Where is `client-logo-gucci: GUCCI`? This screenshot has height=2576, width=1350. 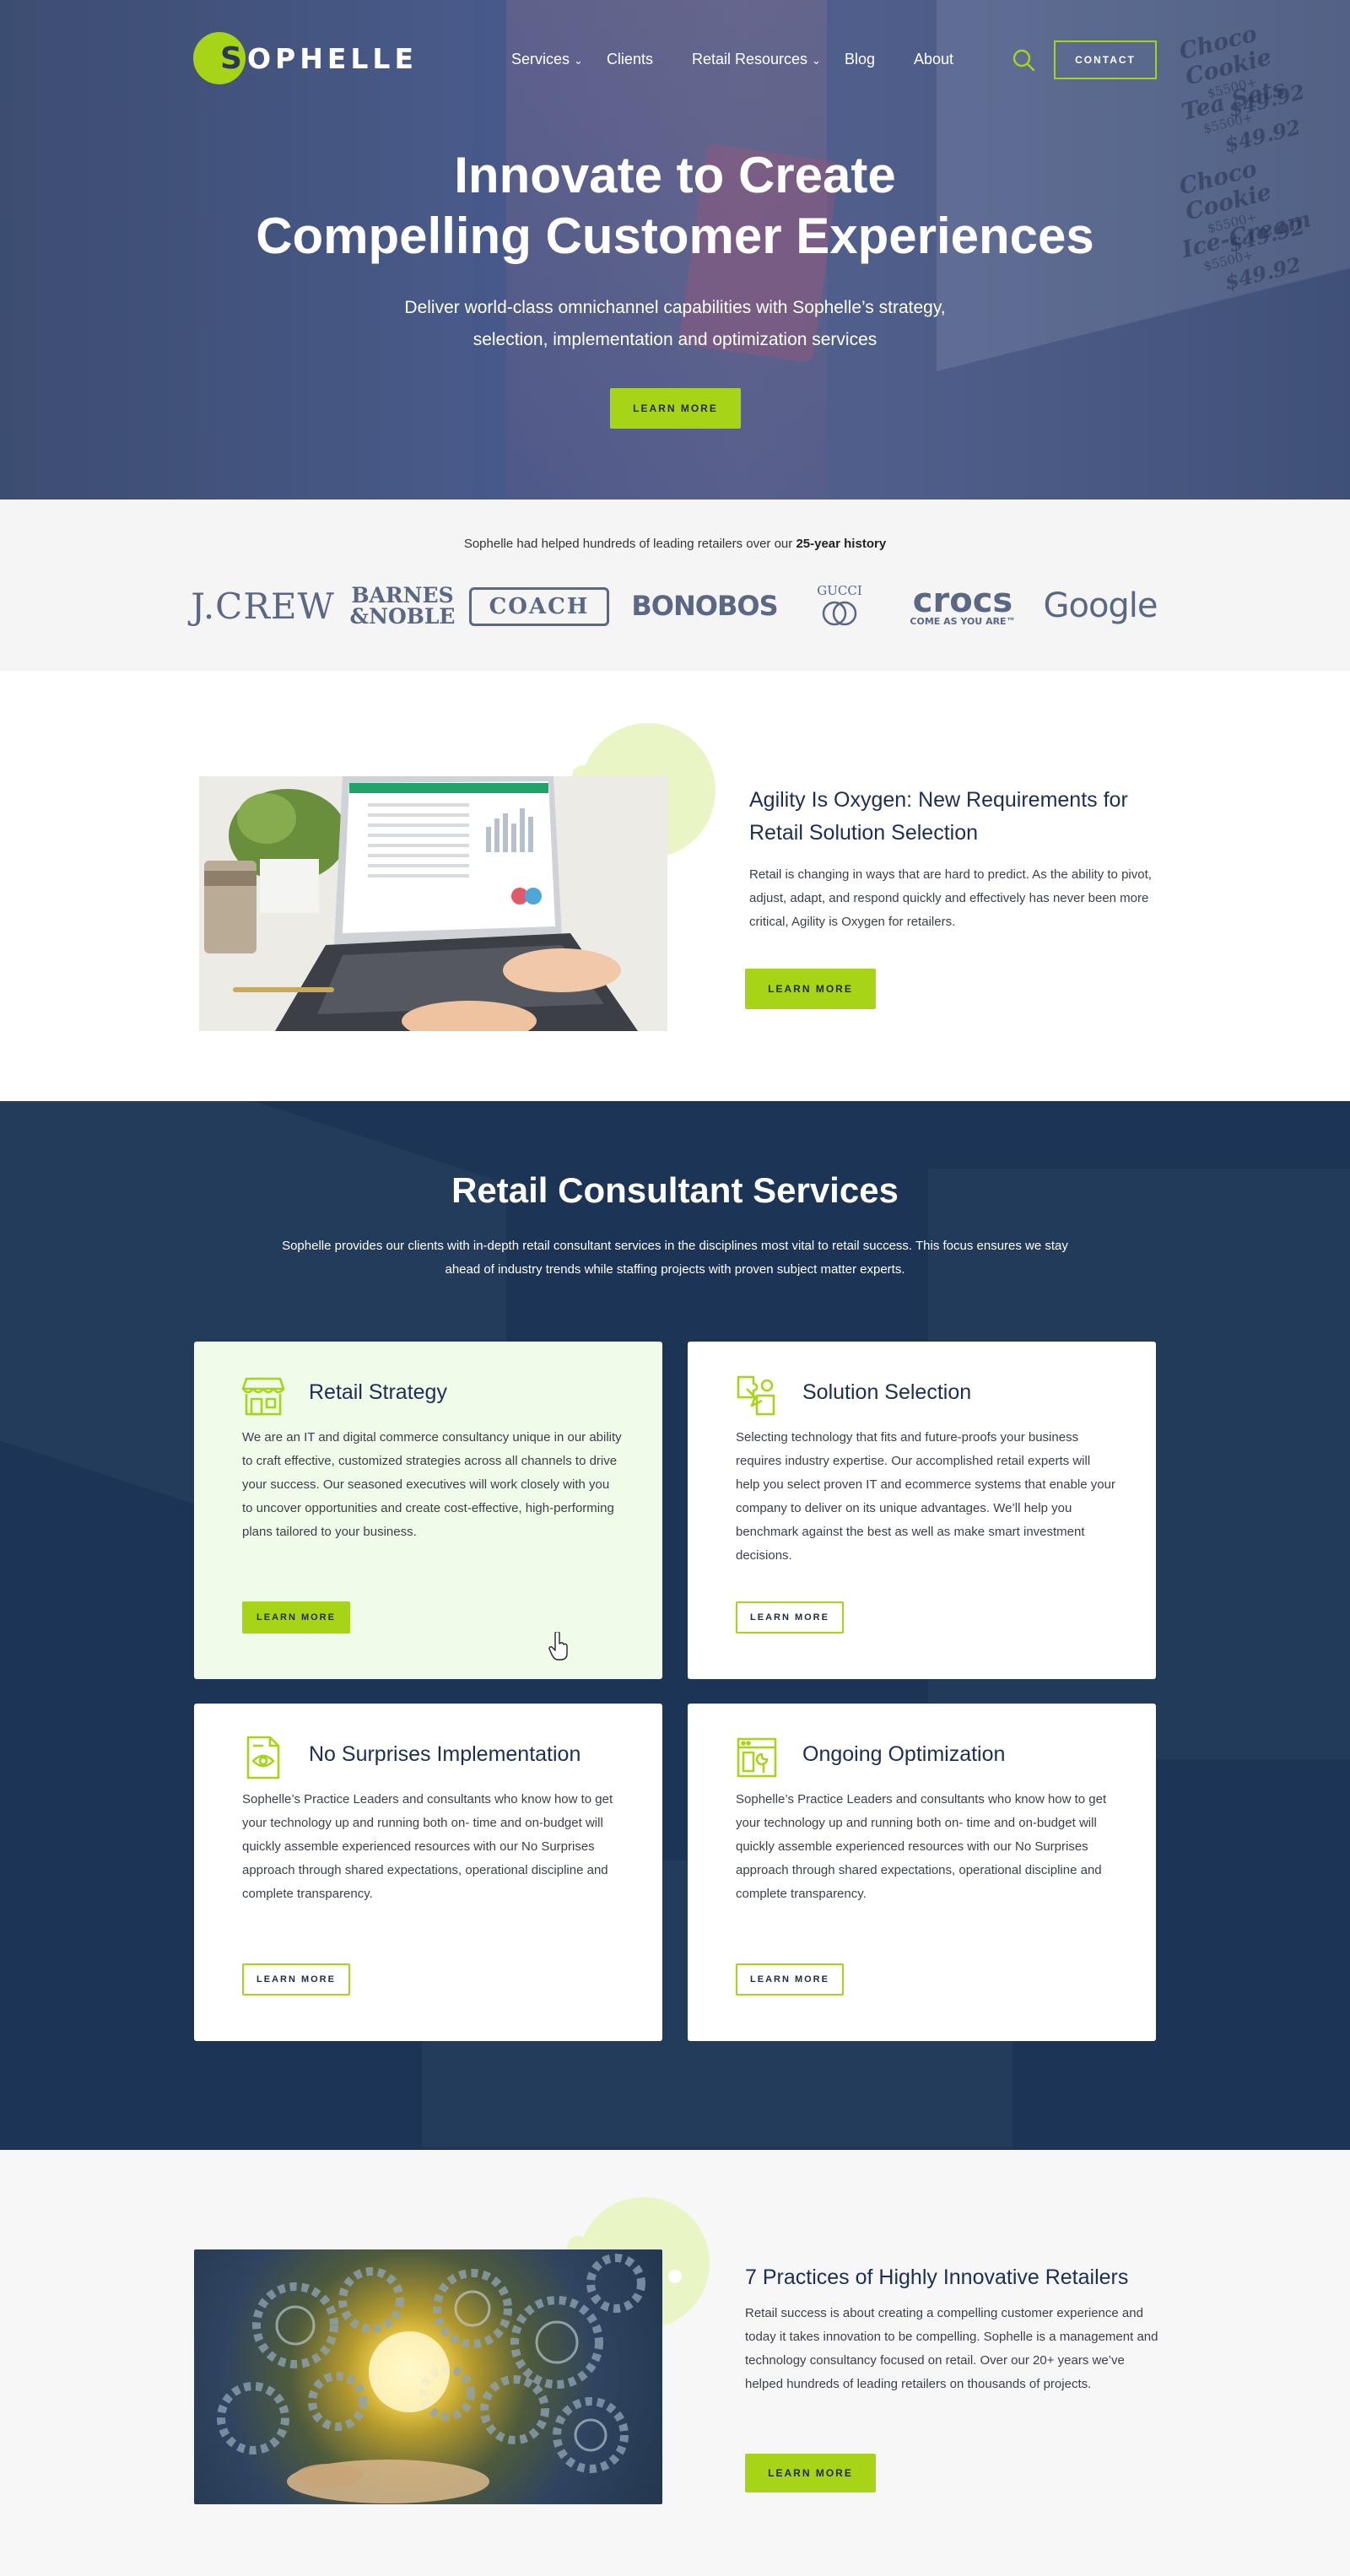 client-logo-gucci: GUCCI is located at coordinates (839, 606).